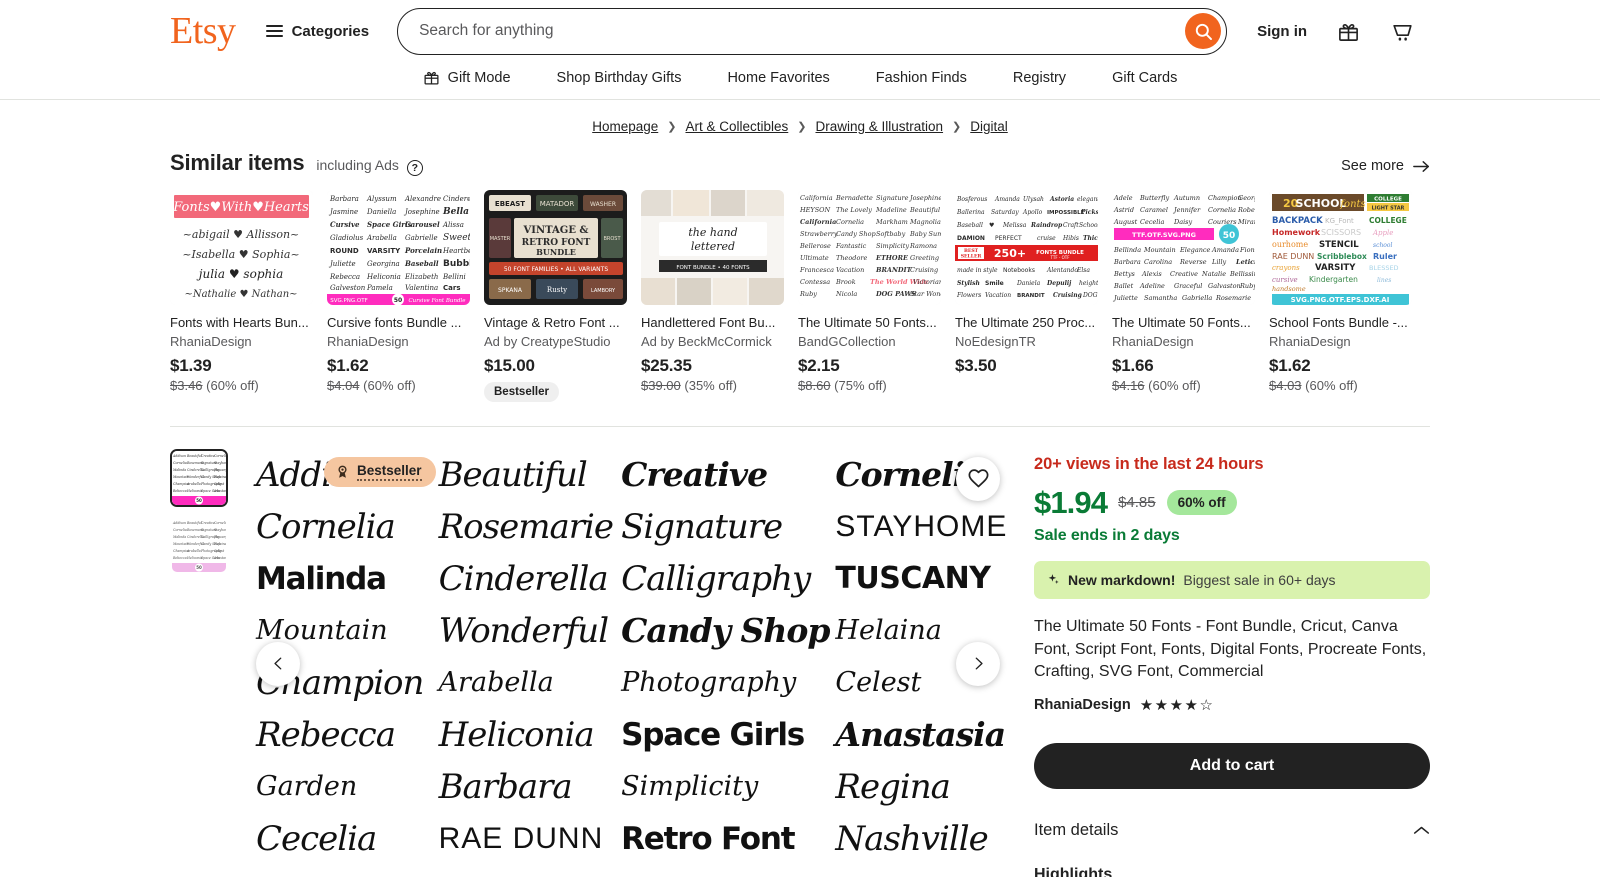 The image size is (1600, 877). What do you see at coordinates (219, 484) in the screenshot?
I see `svg-text: Celest` at bounding box center [219, 484].